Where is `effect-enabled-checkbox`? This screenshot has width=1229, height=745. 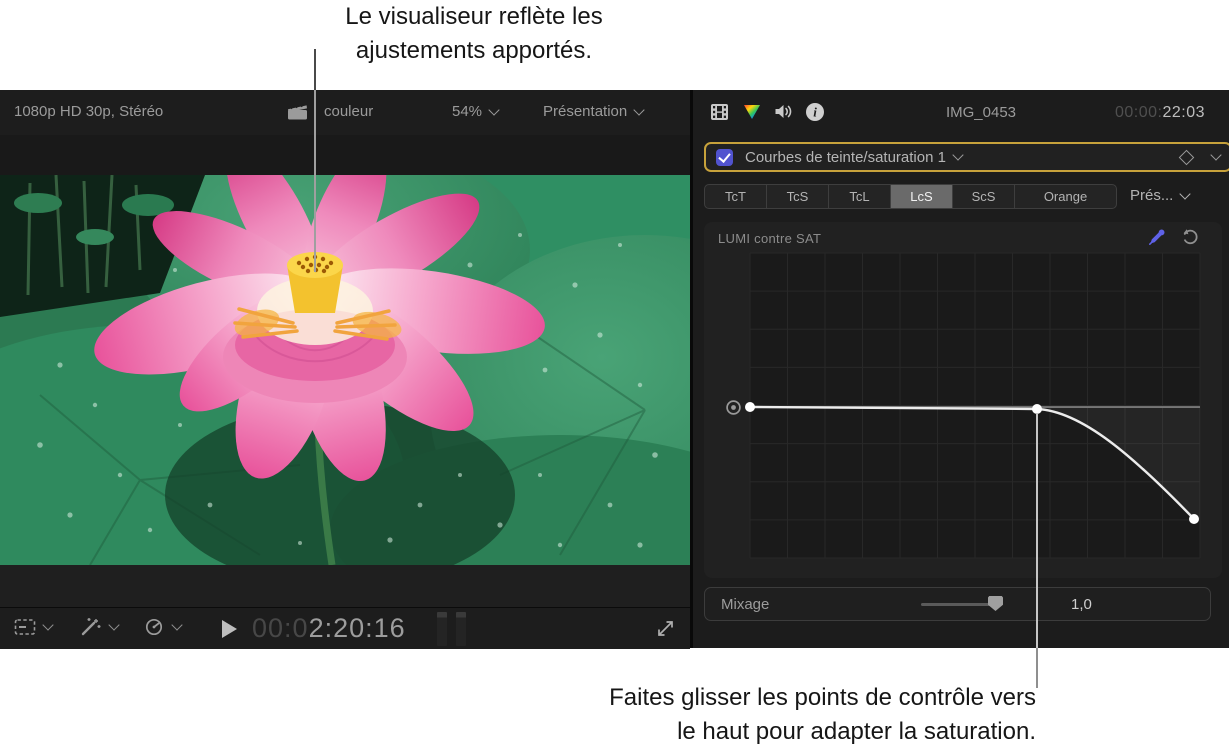
effect-enabled-checkbox is located at coordinates (724, 157).